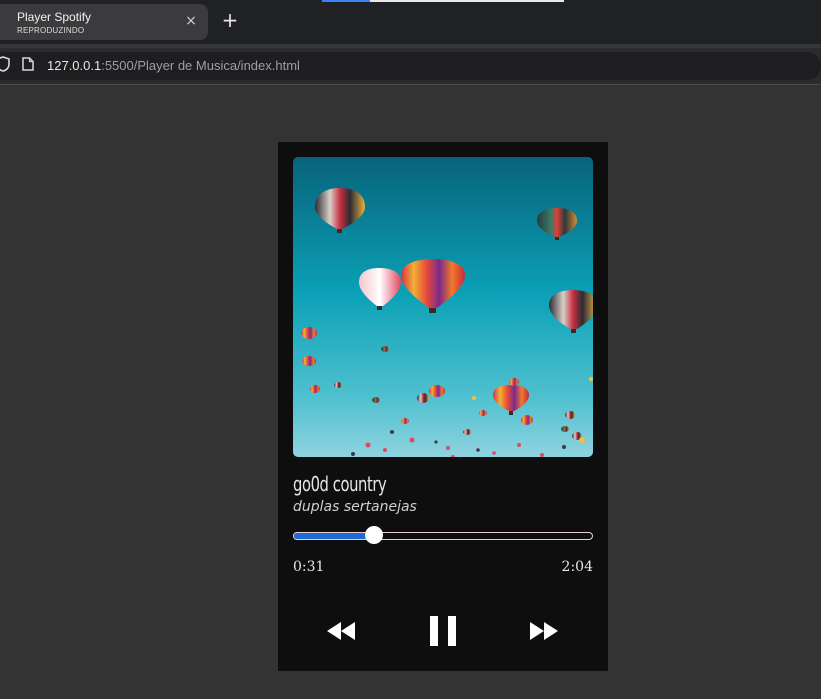 The width and height of the screenshot is (821, 699). What do you see at coordinates (28, 64) in the screenshot?
I see `page-info-icon` at bounding box center [28, 64].